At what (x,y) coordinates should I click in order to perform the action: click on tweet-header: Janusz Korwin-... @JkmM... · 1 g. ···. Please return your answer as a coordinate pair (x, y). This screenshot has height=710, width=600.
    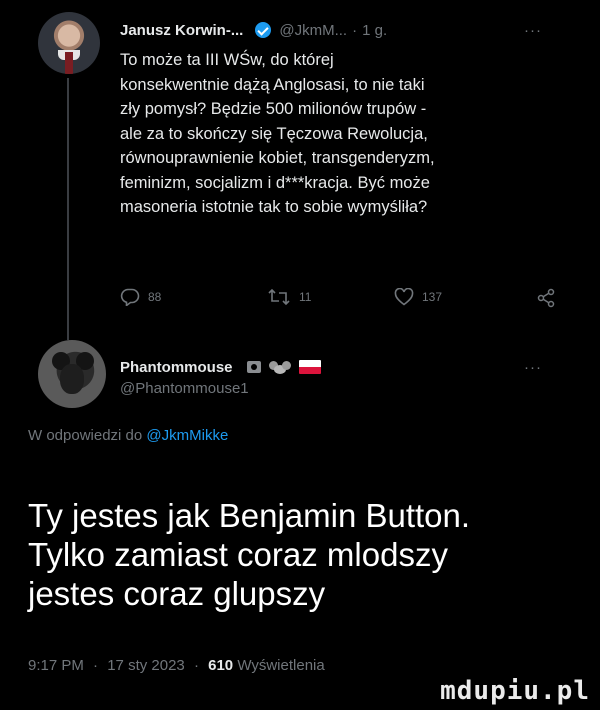
    Looking at the image, I should click on (340, 30).